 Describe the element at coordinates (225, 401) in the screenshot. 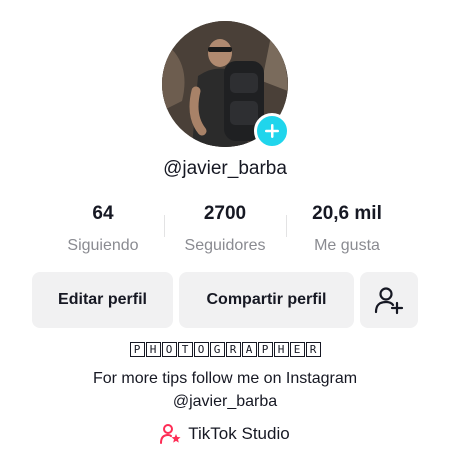

I see `bio-line: @javier_barba` at that location.